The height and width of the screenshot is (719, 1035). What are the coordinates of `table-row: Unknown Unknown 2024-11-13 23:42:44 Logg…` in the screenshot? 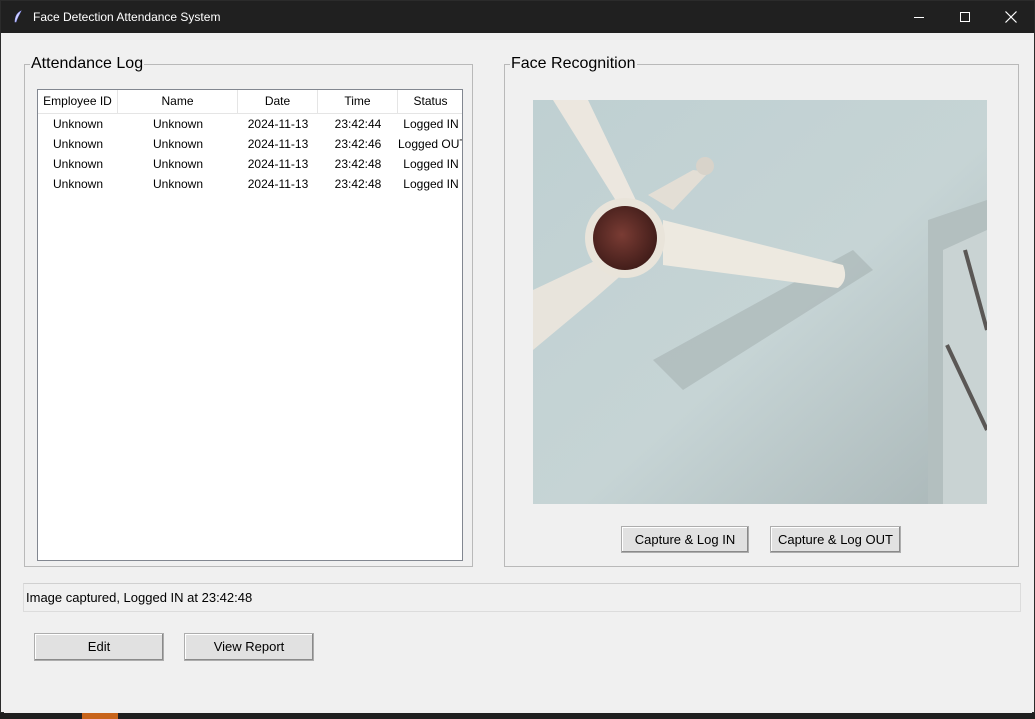 It's located at (250, 124).